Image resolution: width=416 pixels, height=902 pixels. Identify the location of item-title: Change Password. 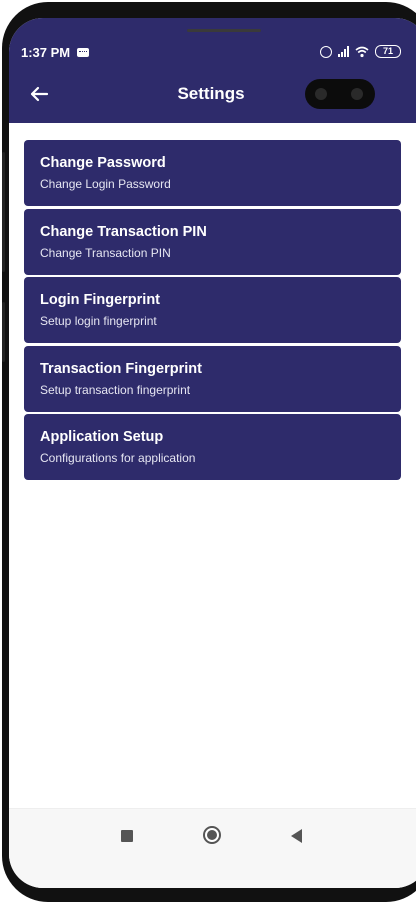
(103, 163).